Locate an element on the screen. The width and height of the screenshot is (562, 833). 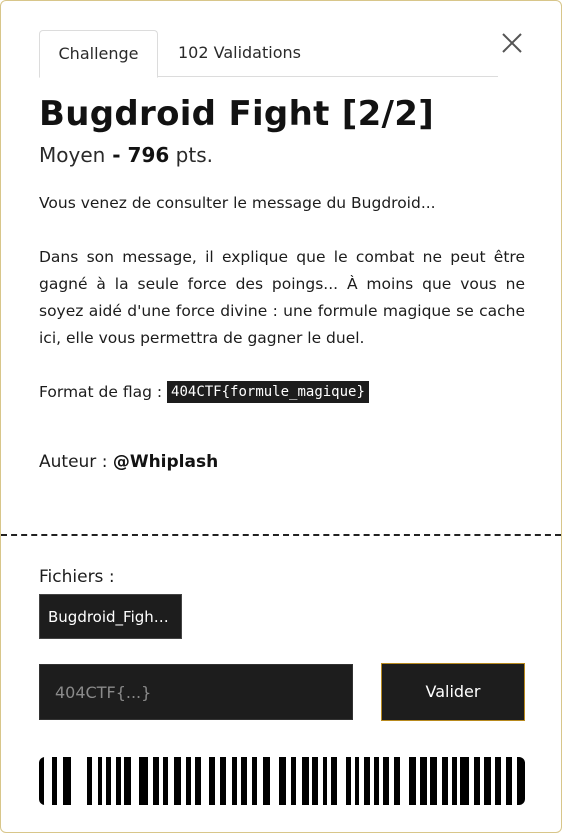
points-value: 796 is located at coordinates (148, 155).